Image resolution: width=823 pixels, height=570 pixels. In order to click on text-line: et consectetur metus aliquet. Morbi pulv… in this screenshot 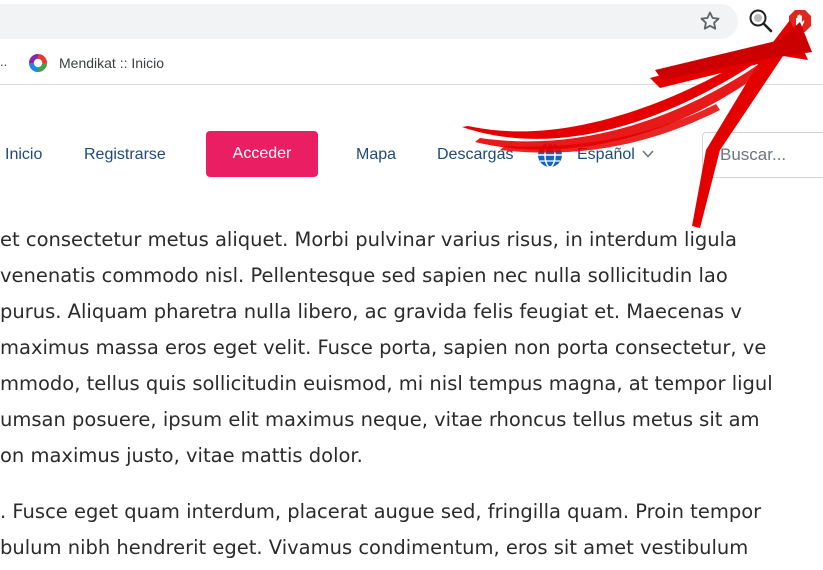, I will do `click(369, 239)`.